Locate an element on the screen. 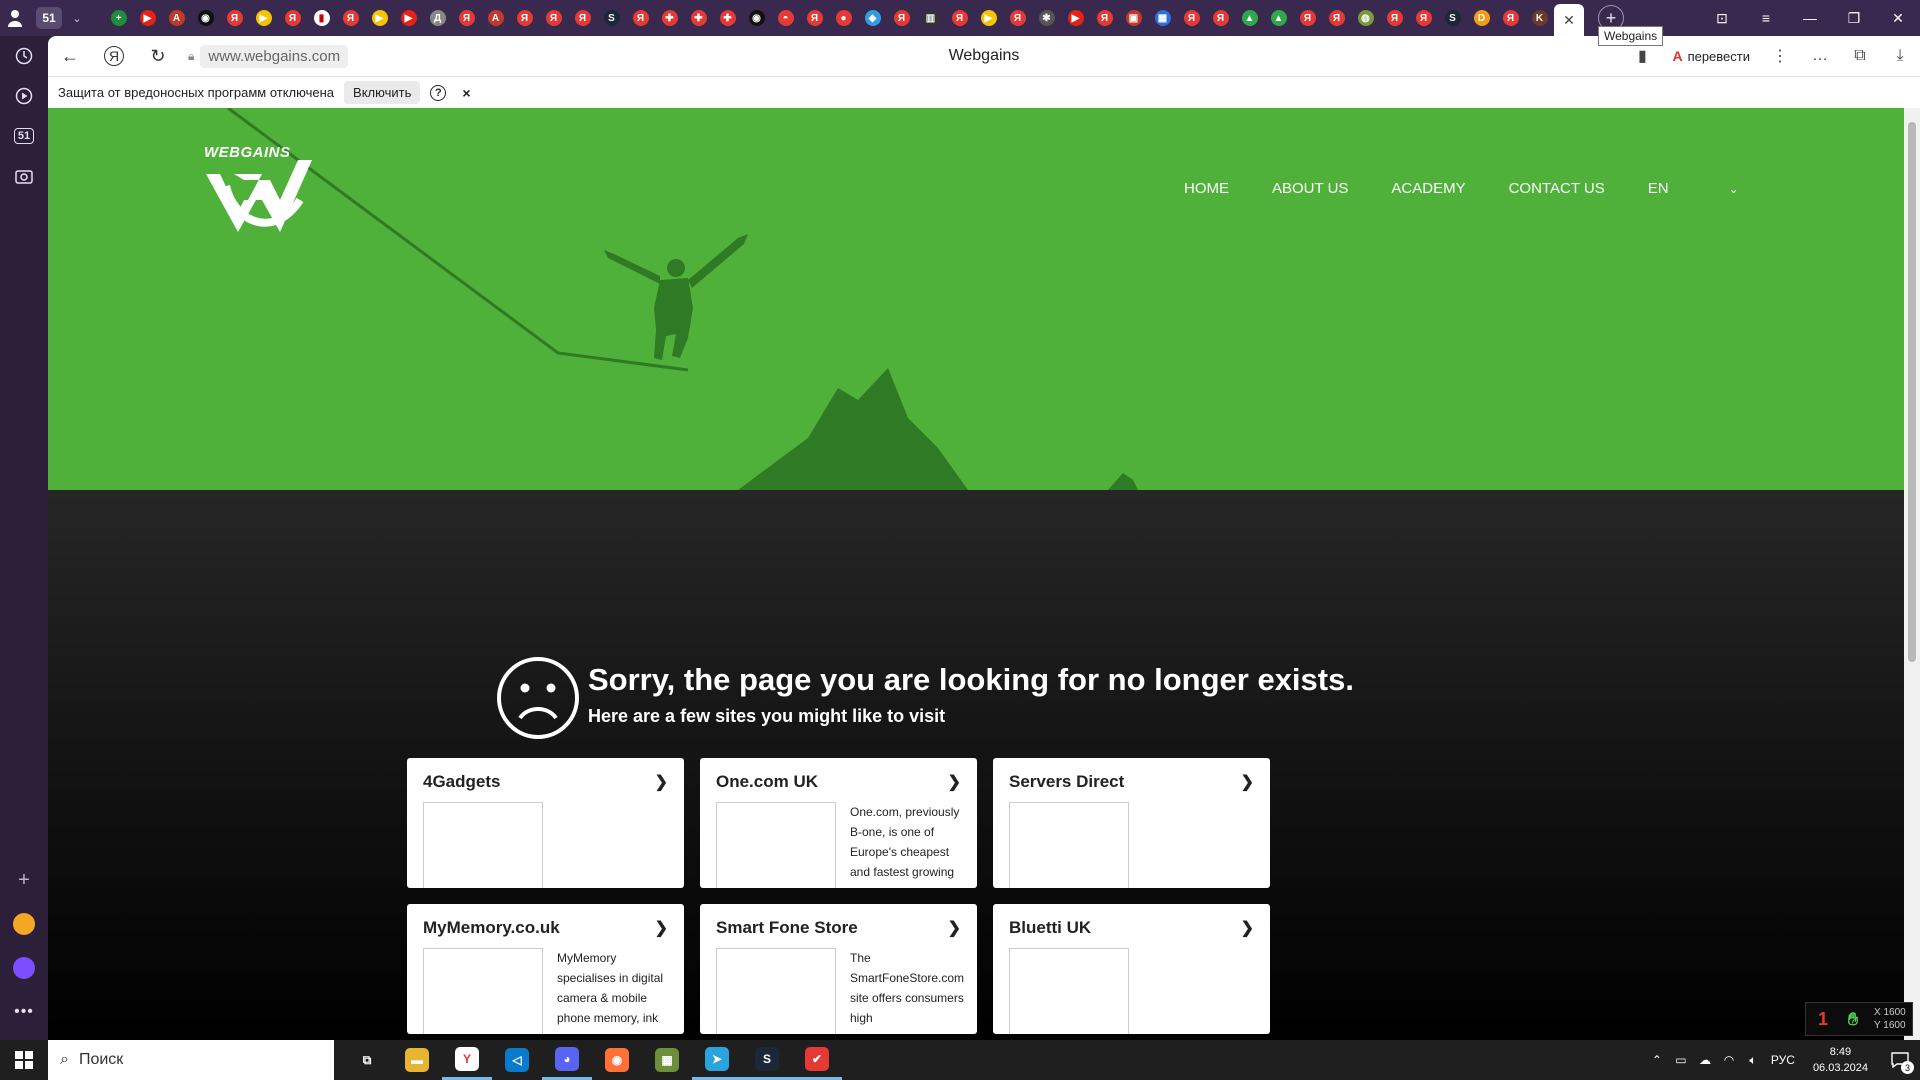 The height and width of the screenshot is (1080, 1920). url-text: www.webgains.com is located at coordinates (274, 56).